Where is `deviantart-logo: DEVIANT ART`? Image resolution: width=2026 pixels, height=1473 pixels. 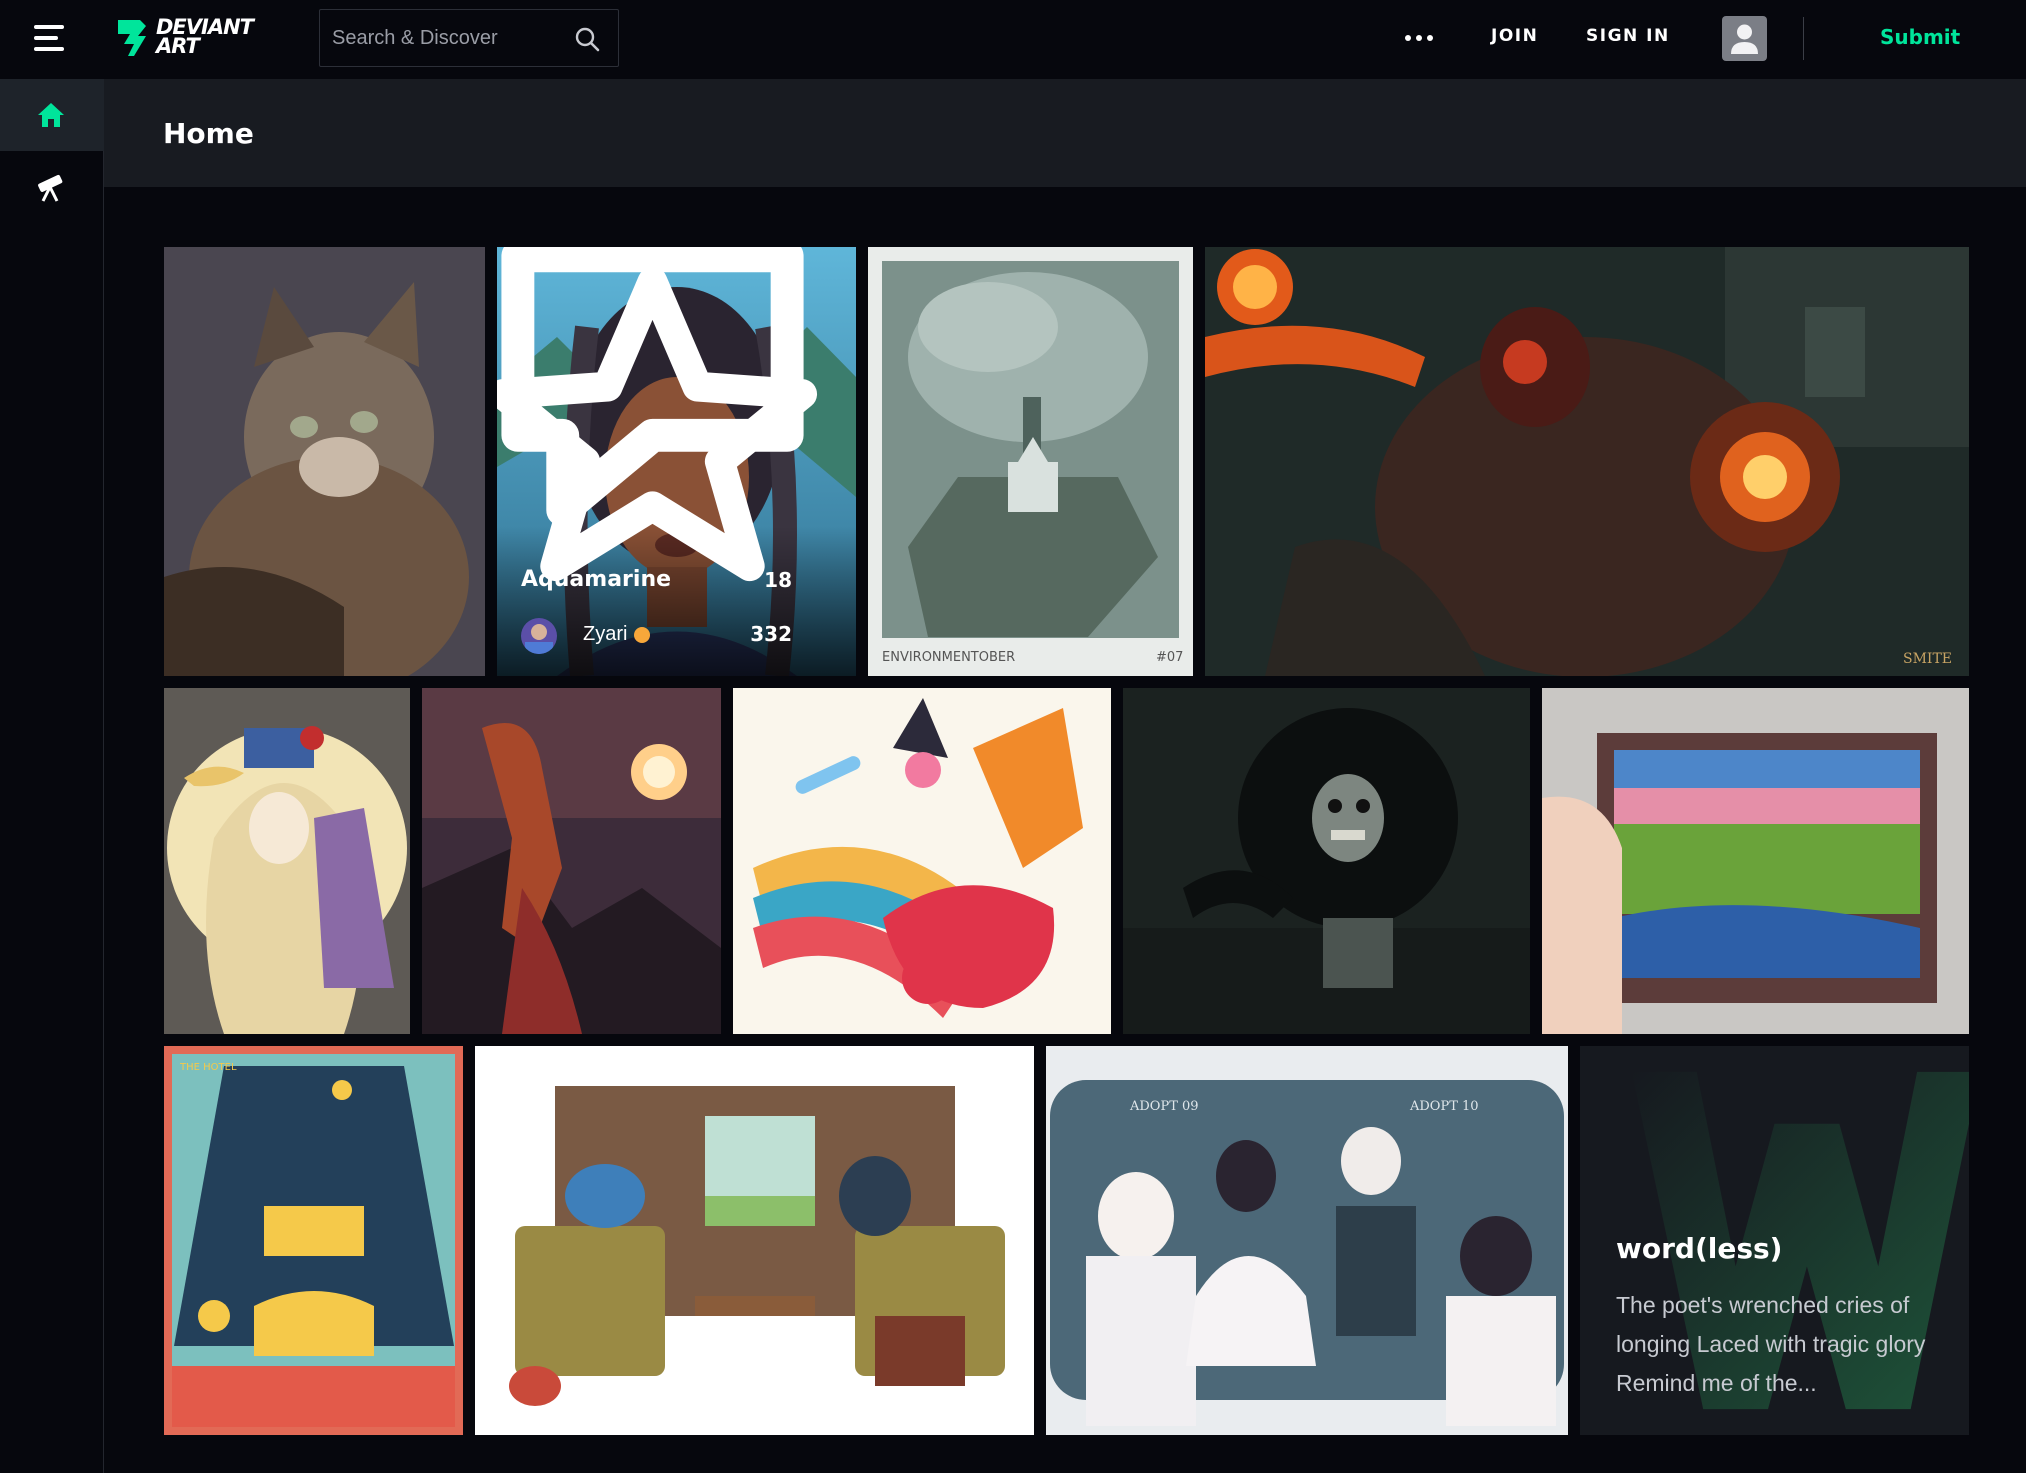 deviantart-logo: DEVIANT ART is located at coordinates (191, 38).